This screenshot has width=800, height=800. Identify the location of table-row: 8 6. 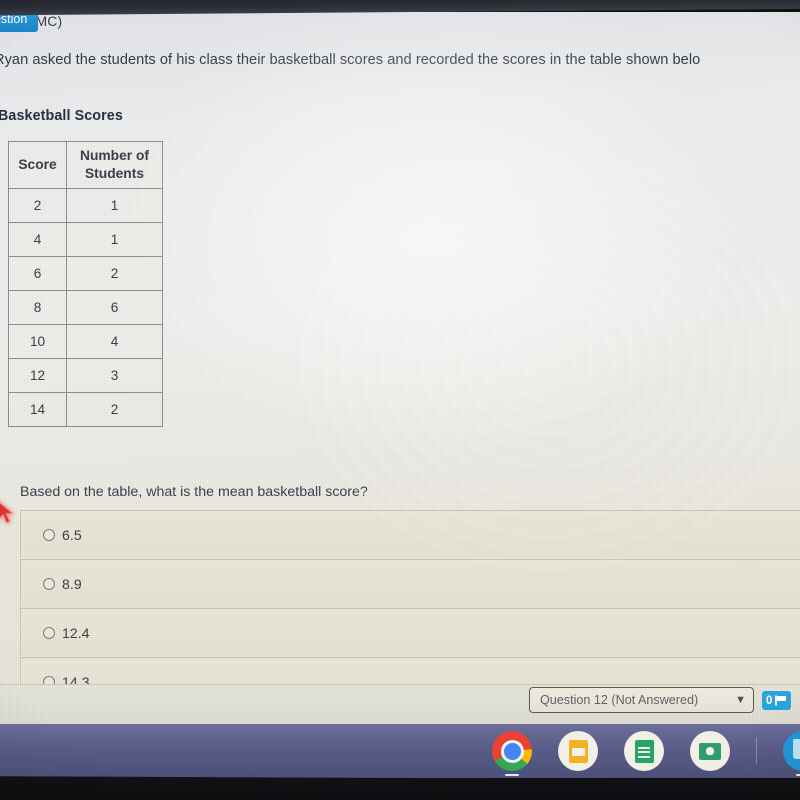
(85, 308).